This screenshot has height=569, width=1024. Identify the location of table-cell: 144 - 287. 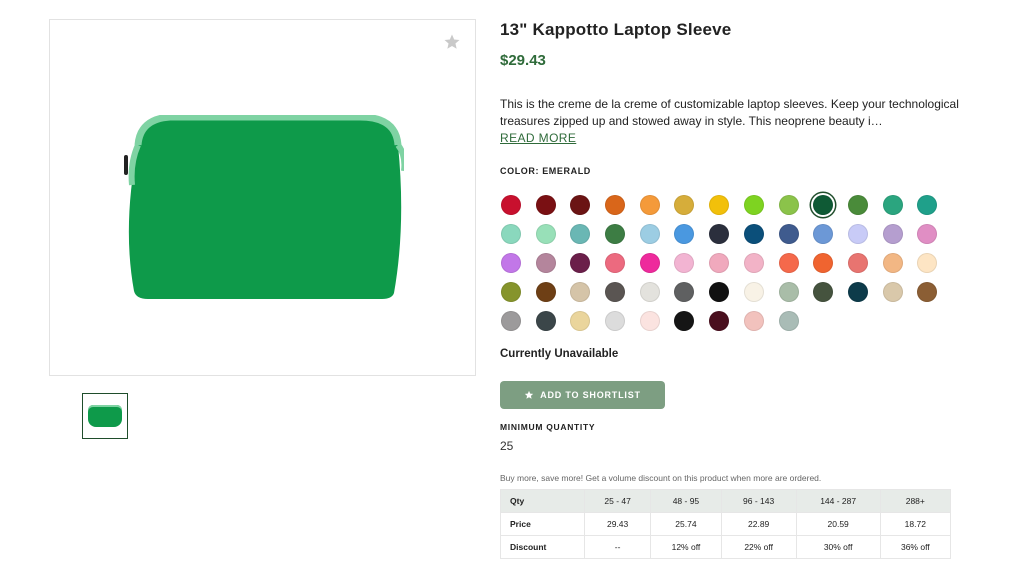
(838, 501).